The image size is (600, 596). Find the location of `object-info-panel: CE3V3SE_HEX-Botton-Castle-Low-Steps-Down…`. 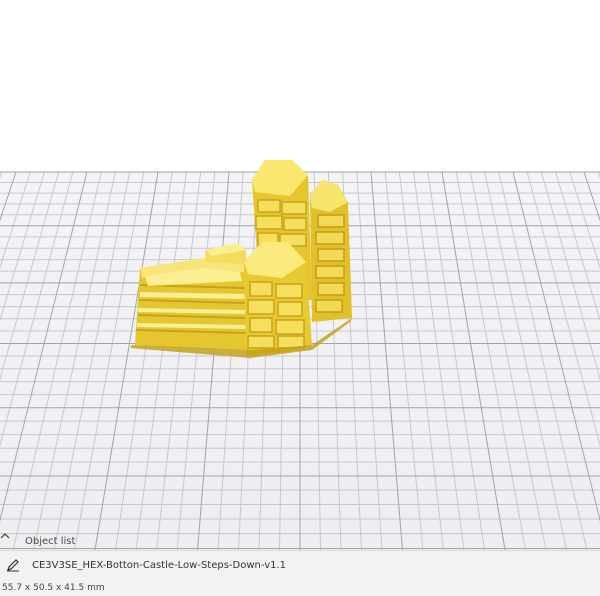

object-info-panel: CE3V3SE_HEX-Botton-Castle-Low-Steps-Down… is located at coordinates (300, 573).